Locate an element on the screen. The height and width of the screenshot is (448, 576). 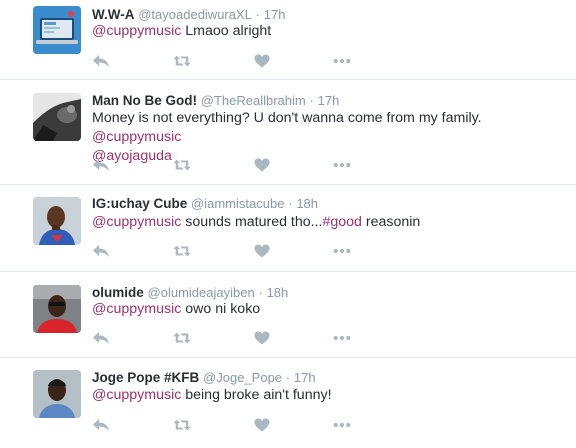
display-name: Man No Be God! is located at coordinates (144, 100).